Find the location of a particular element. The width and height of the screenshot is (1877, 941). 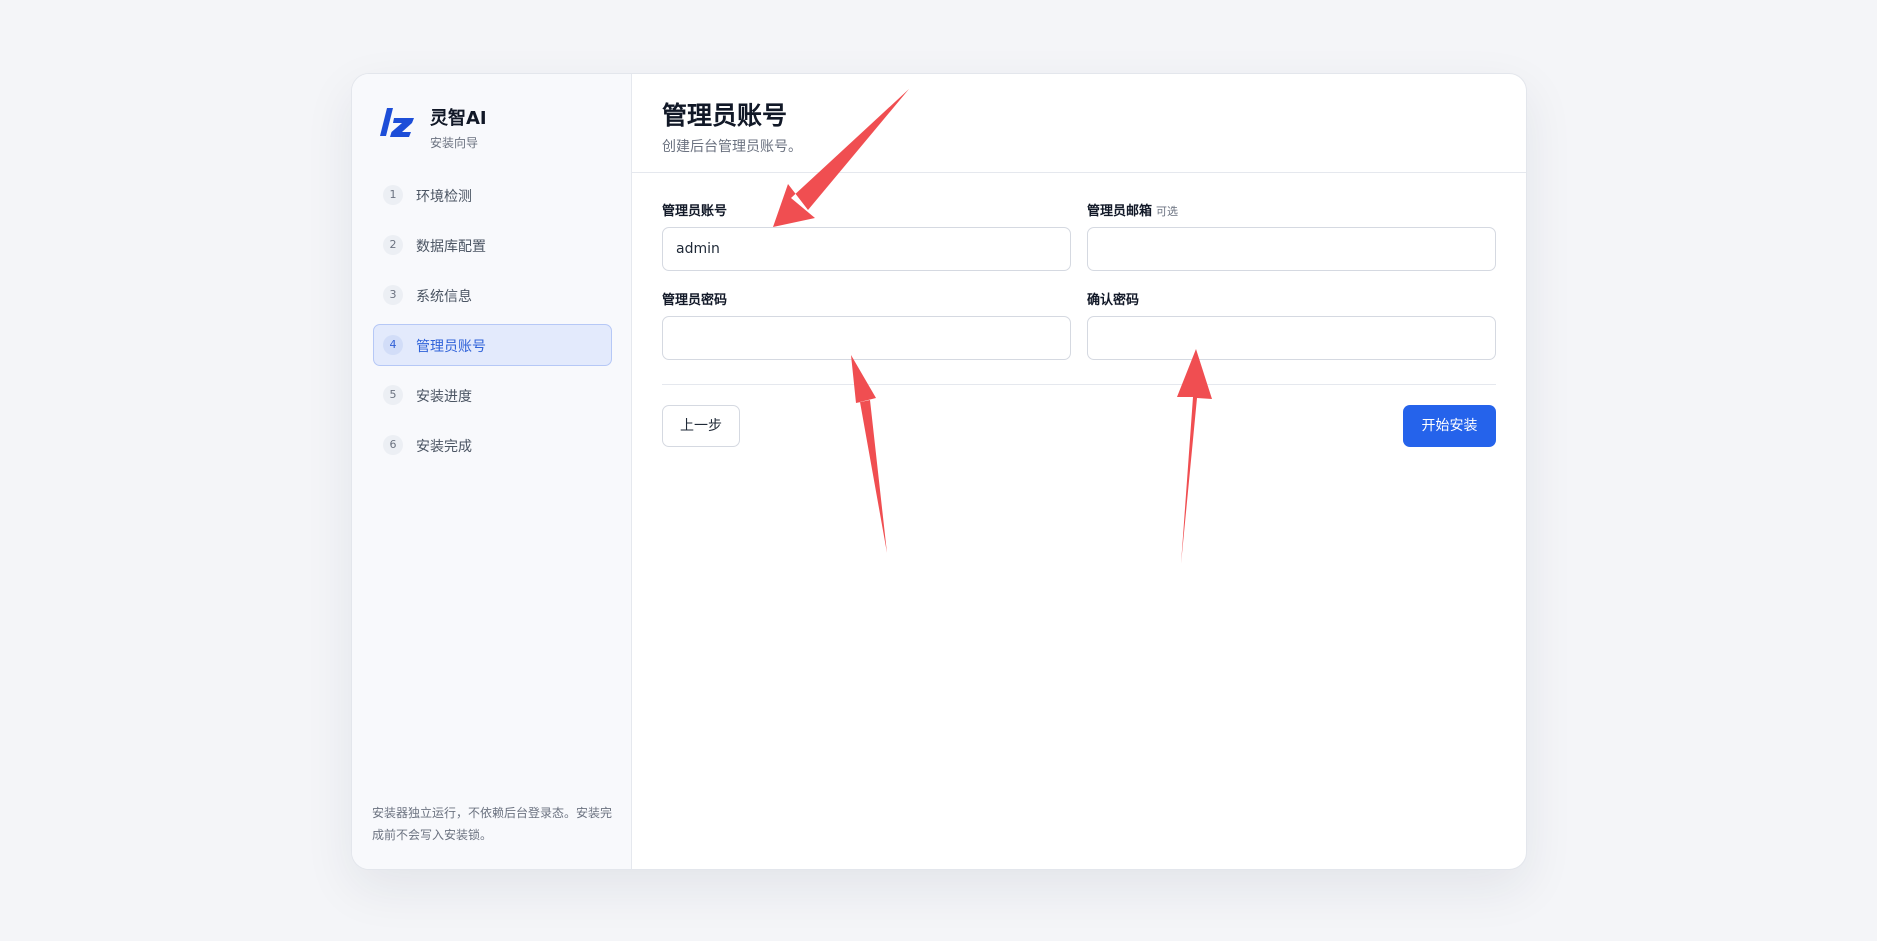

lz-logo-icon is located at coordinates (397, 122).